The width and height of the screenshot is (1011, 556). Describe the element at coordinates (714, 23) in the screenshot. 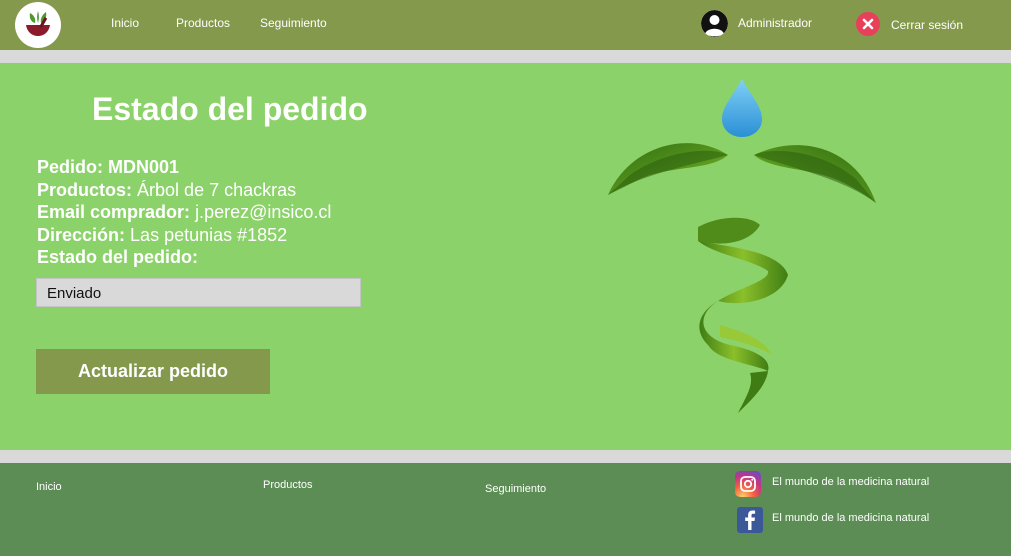

I see `user-avatar-icon` at that location.